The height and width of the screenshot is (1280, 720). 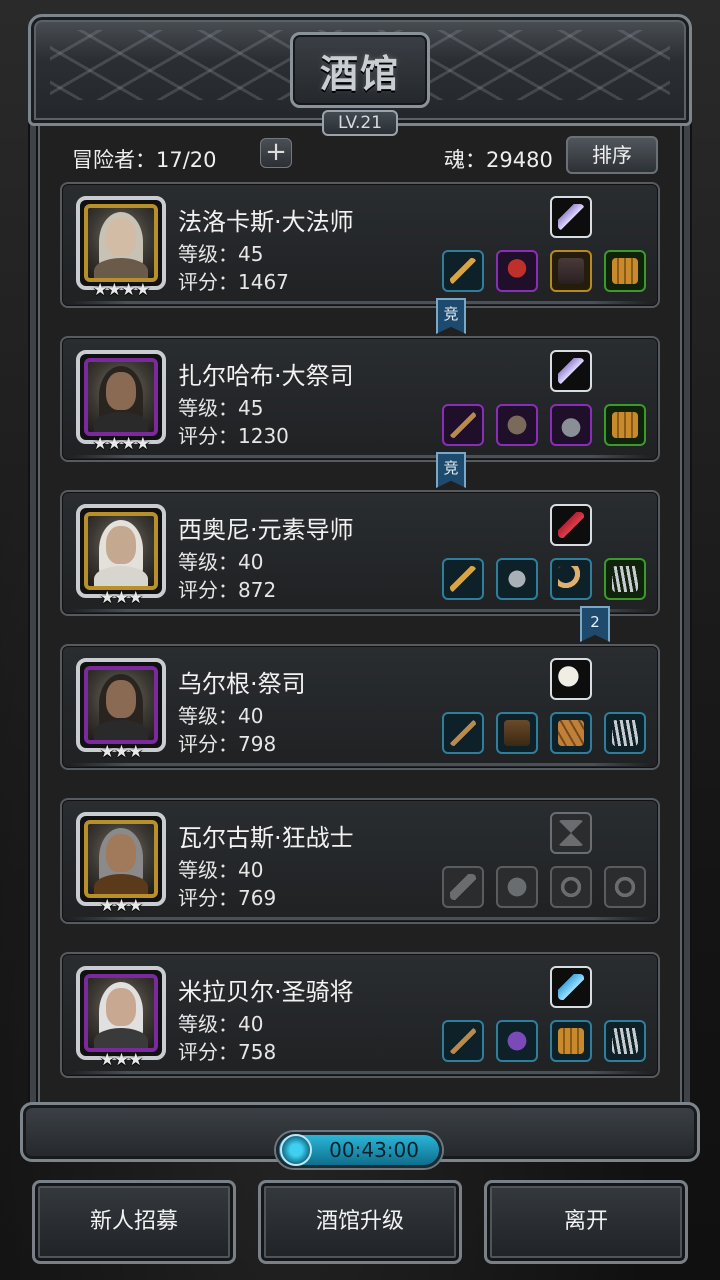 What do you see at coordinates (134, 1222) in the screenshot?
I see `recruit-button: 新人招募` at bounding box center [134, 1222].